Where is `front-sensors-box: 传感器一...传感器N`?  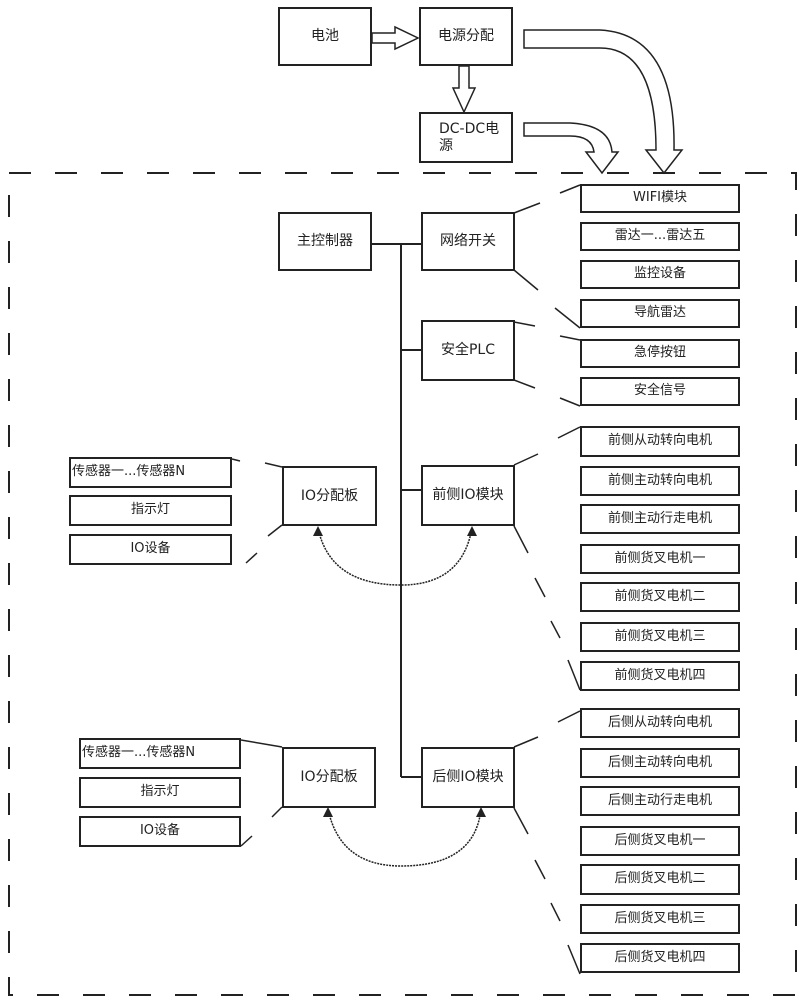
front-sensors-box: 传感器一...传感器N is located at coordinates (150, 472).